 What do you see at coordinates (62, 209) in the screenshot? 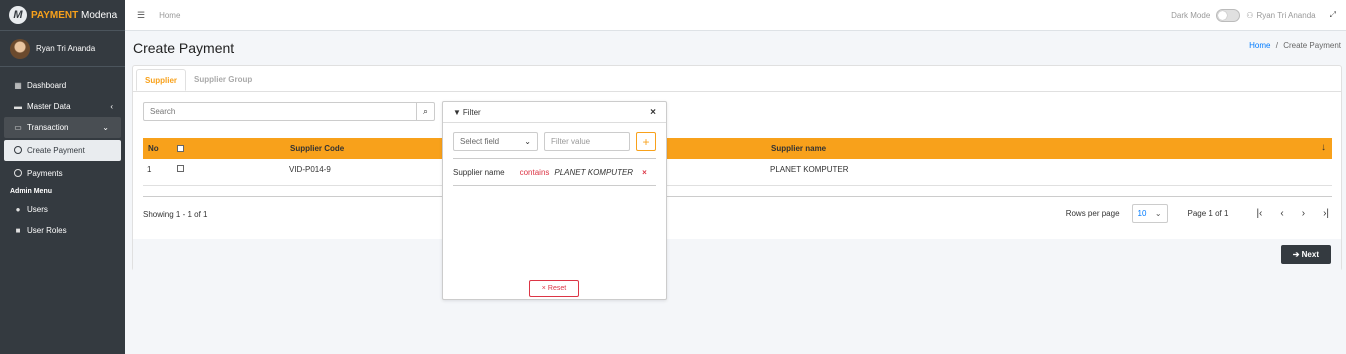
I see `sidebar-item-users: ● Users` at bounding box center [62, 209].